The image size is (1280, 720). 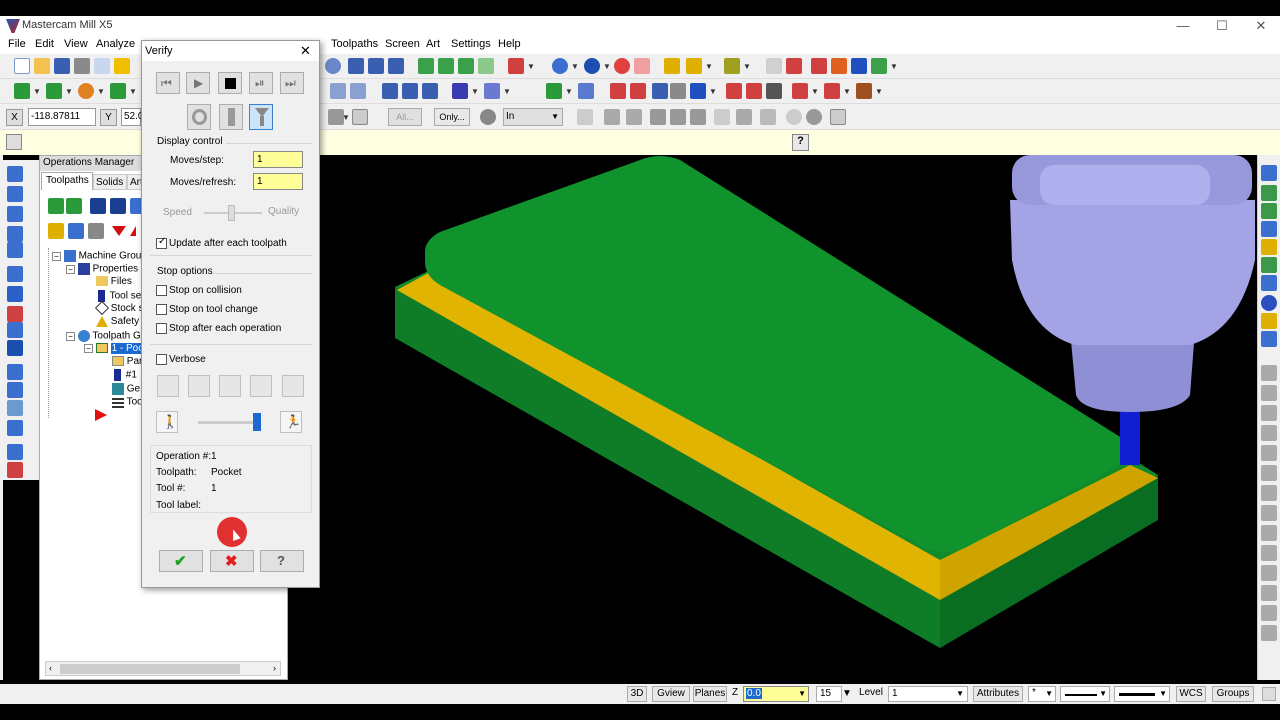 I want to click on lock-icon, so click(x=14, y=142).